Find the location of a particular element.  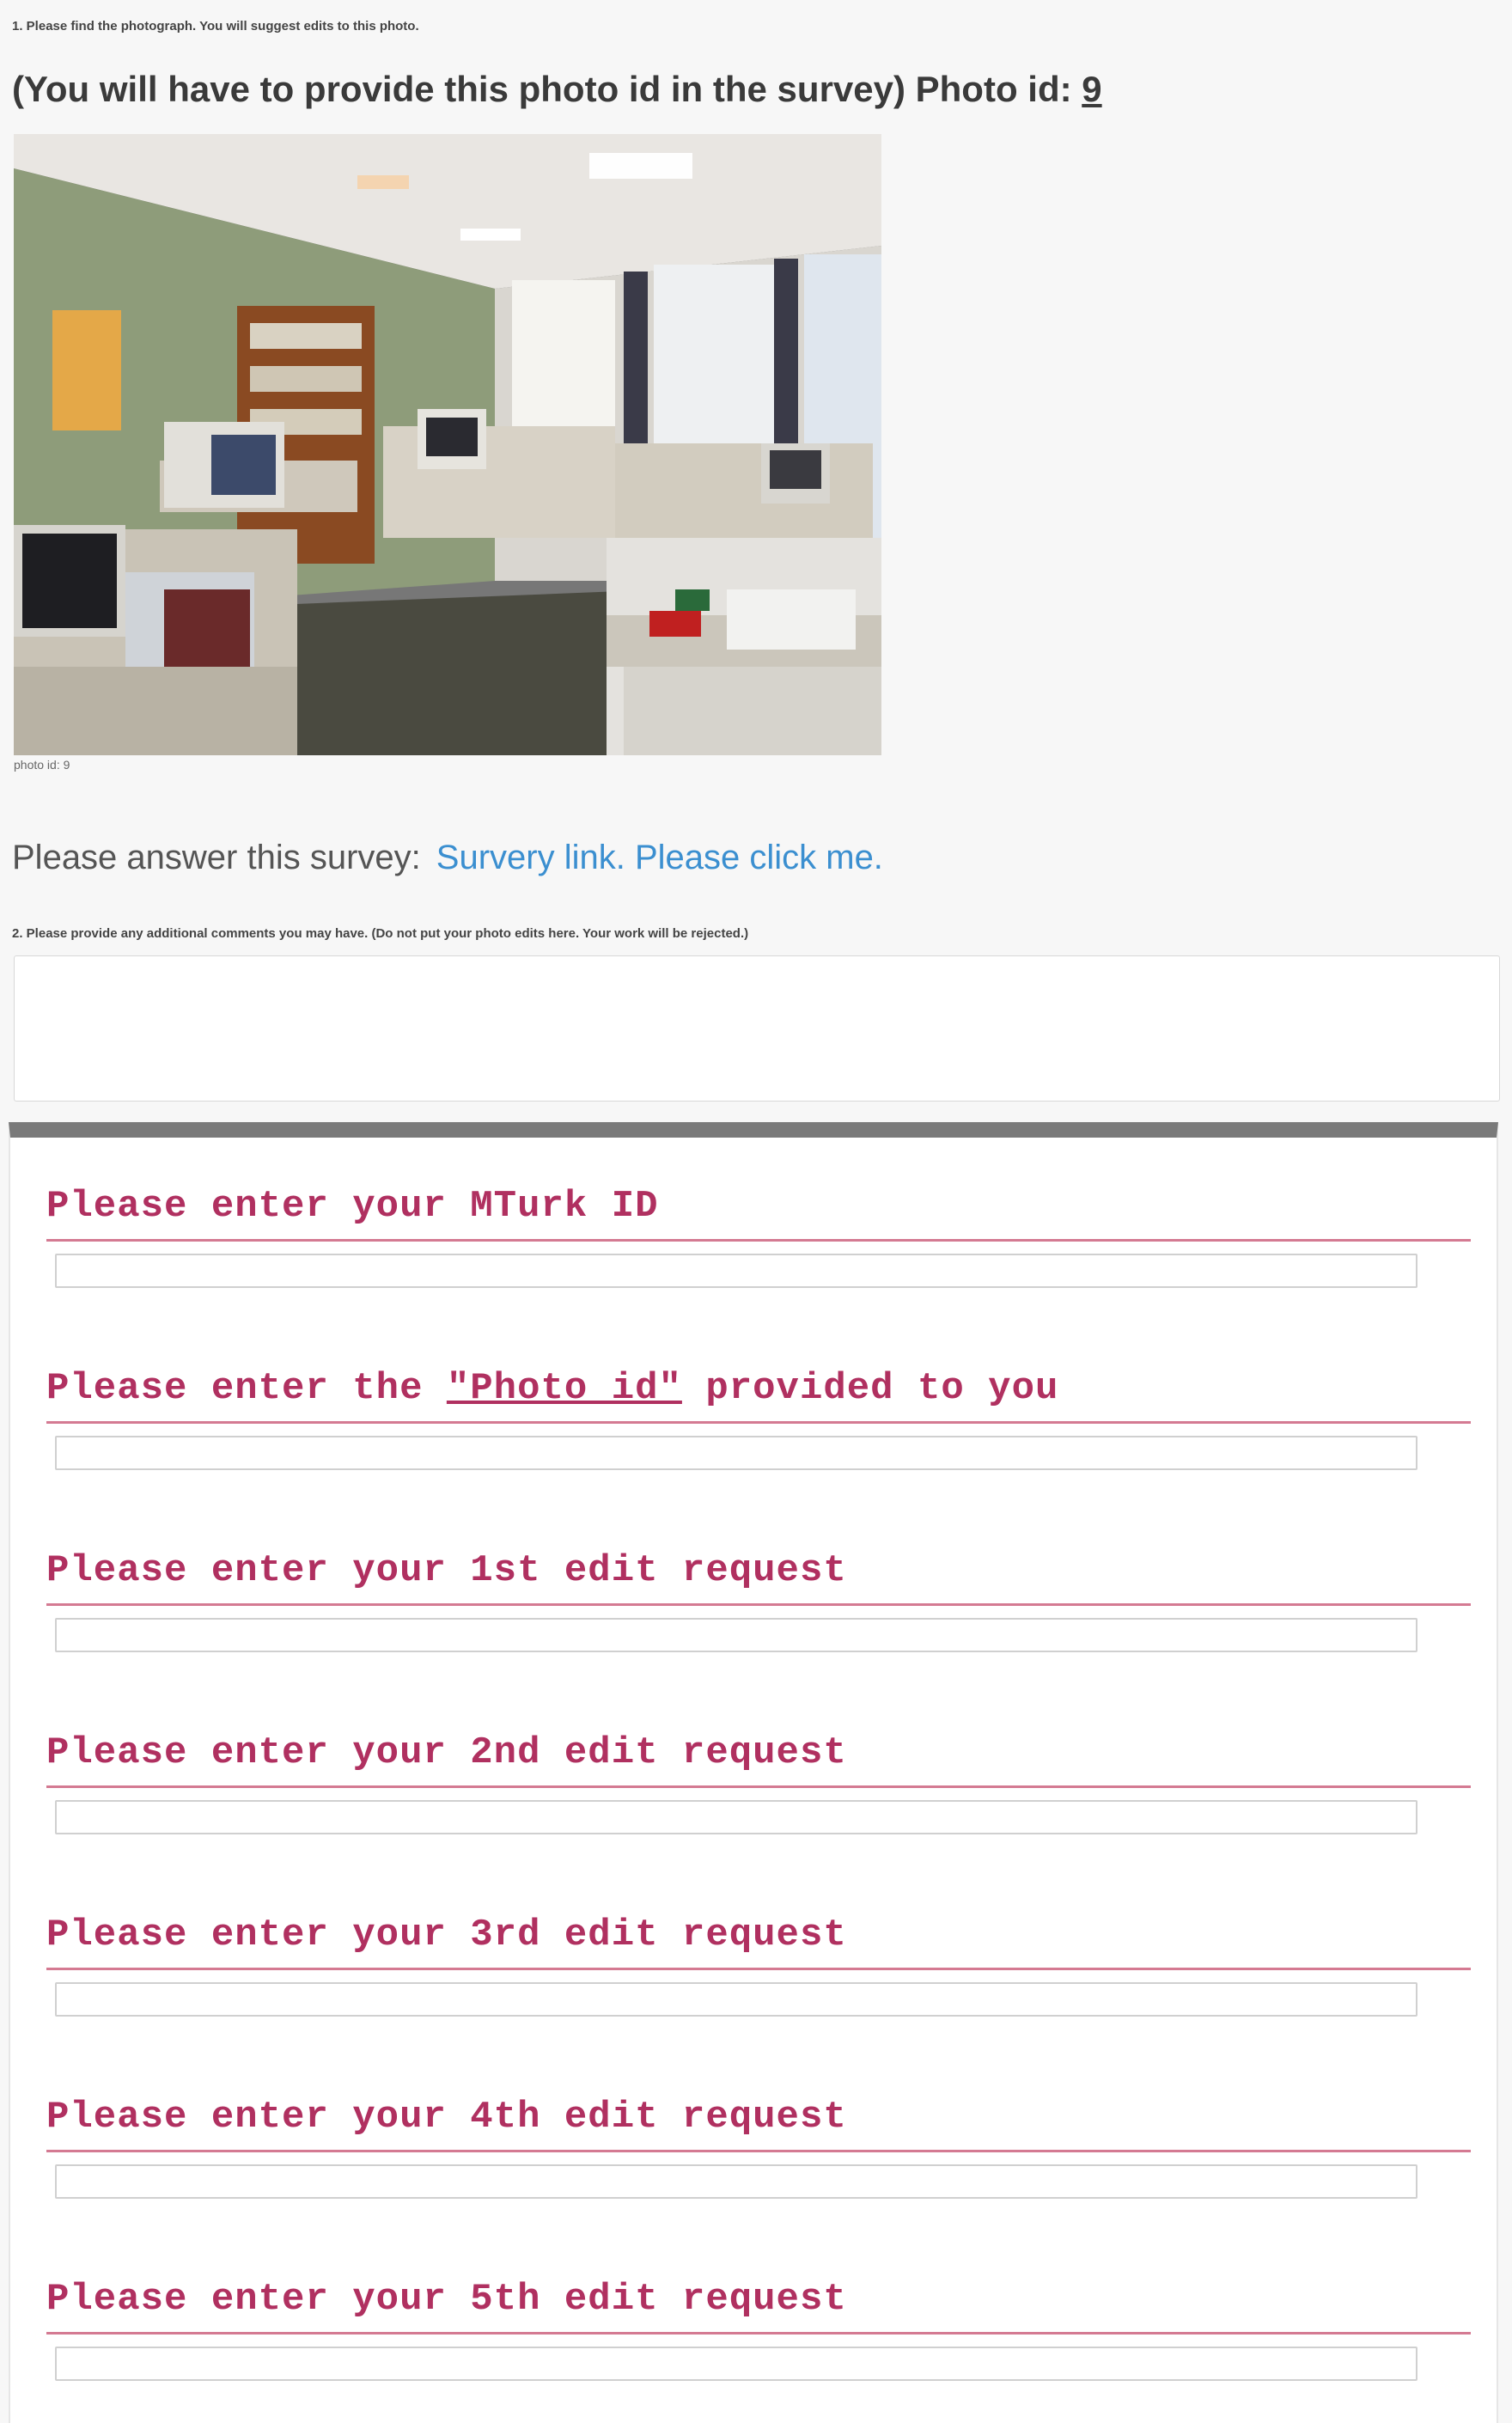

office-photo is located at coordinates (447, 445).